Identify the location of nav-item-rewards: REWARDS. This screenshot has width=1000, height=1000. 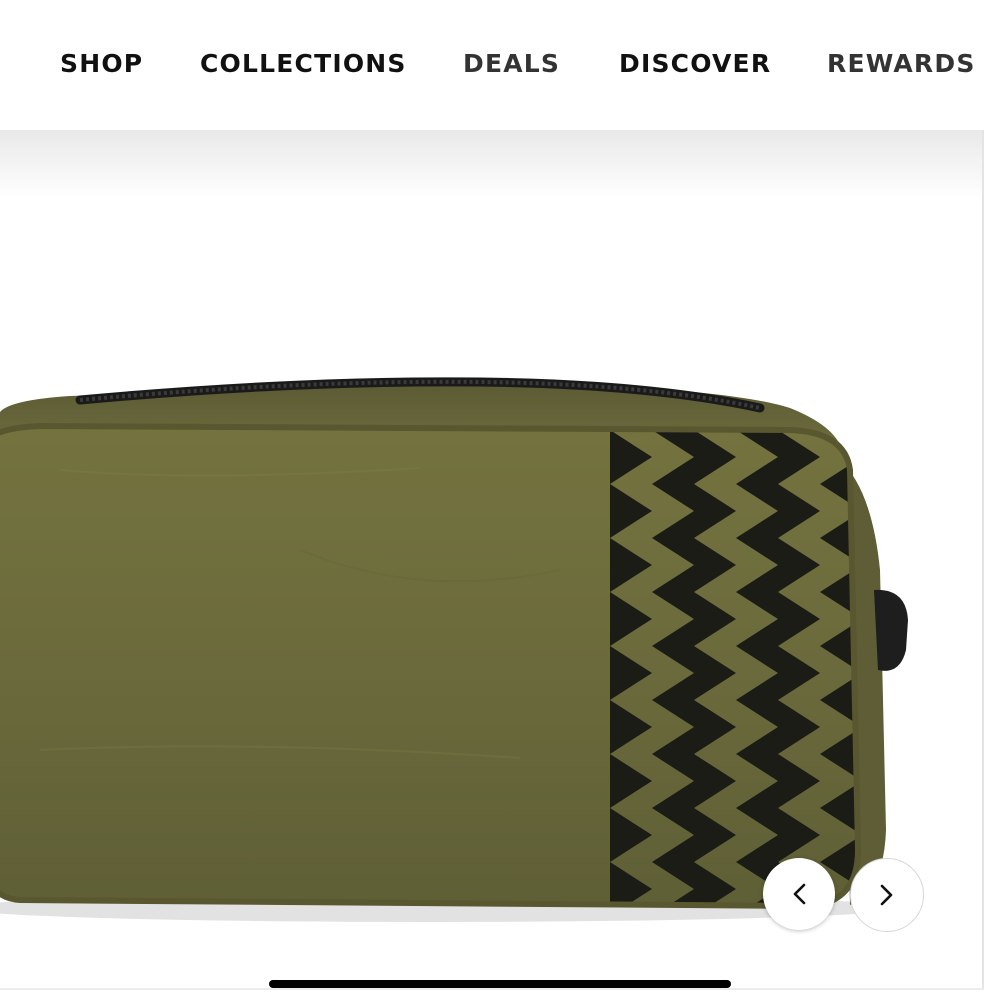
(901, 64).